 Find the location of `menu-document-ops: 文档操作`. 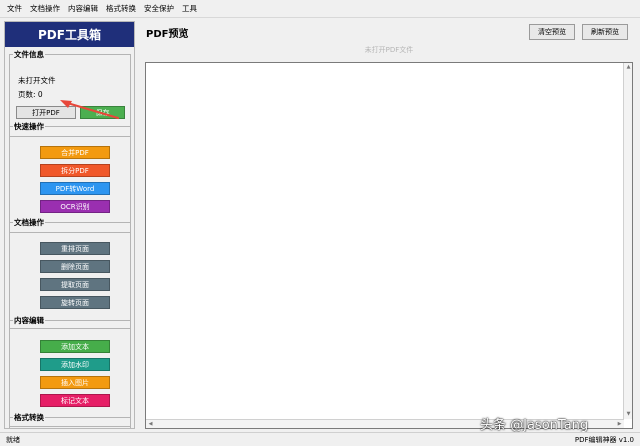

menu-document-ops: 文档操作 is located at coordinates (45, 9).